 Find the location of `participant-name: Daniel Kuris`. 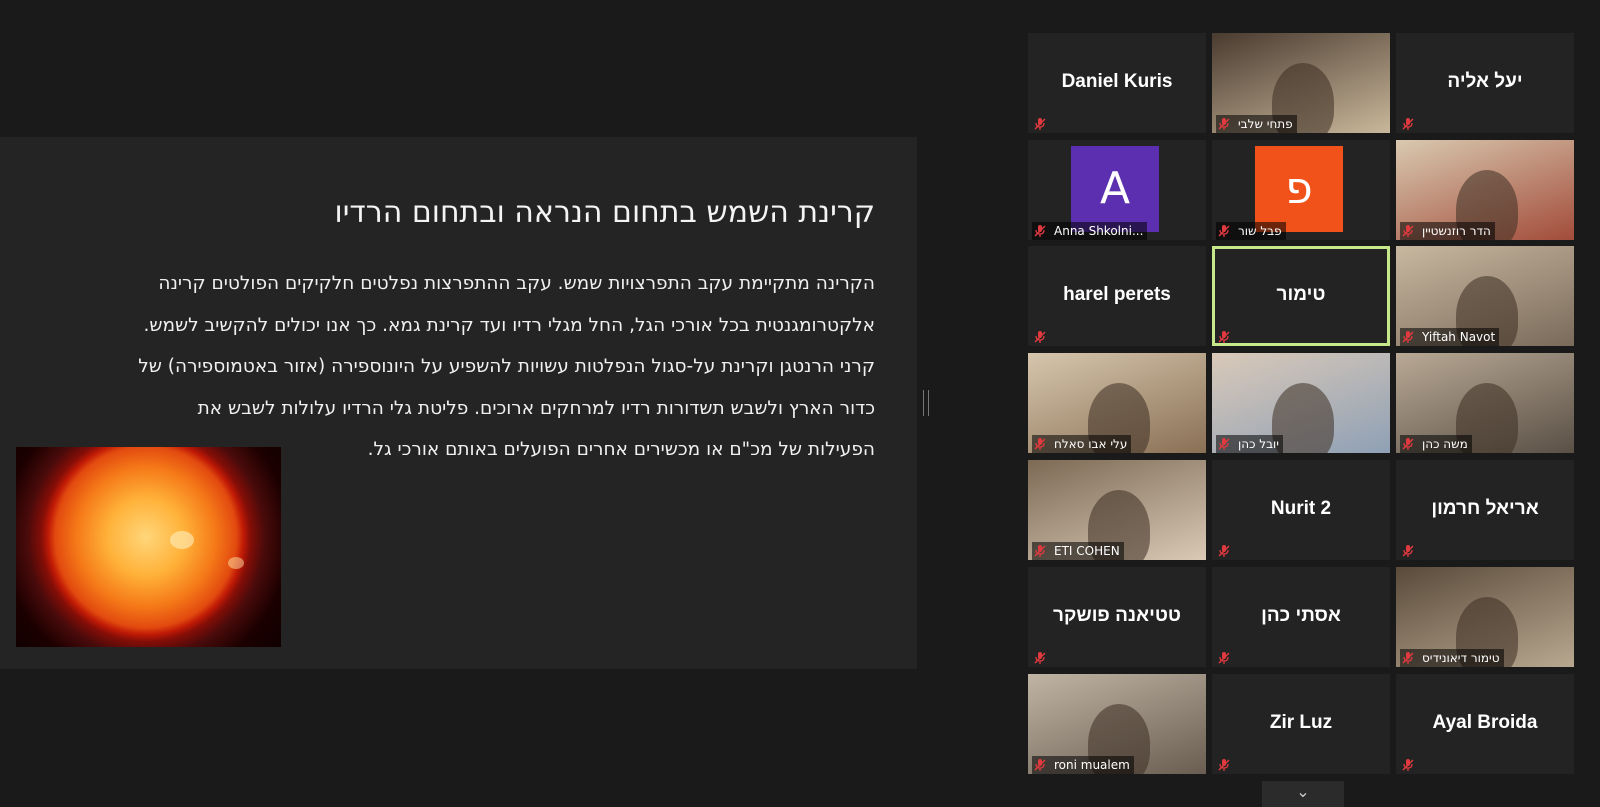

participant-name: Daniel Kuris is located at coordinates (1117, 81).